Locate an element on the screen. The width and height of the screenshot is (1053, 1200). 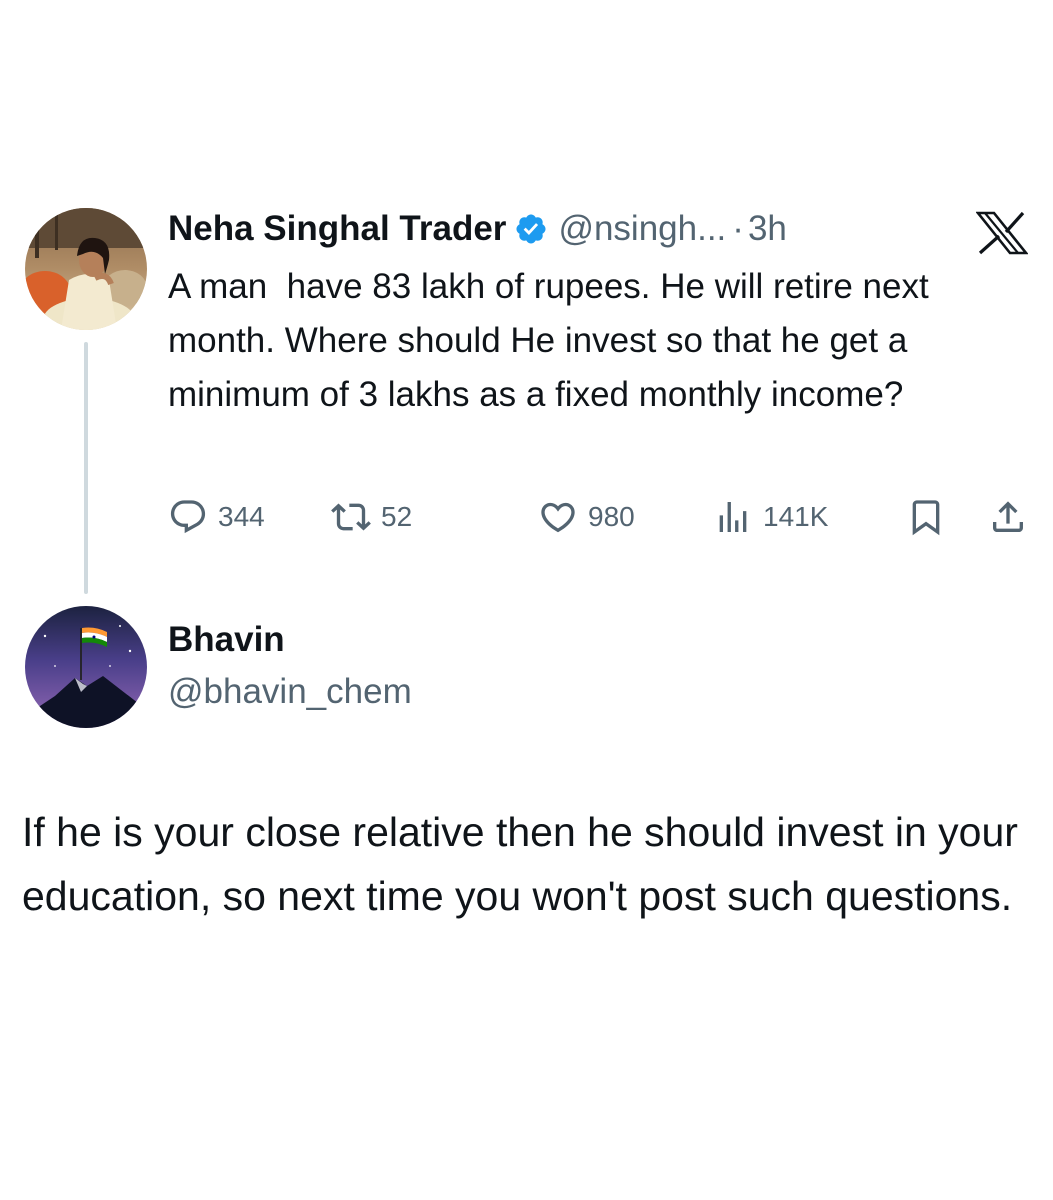
neha-avatar is located at coordinates (86, 269).